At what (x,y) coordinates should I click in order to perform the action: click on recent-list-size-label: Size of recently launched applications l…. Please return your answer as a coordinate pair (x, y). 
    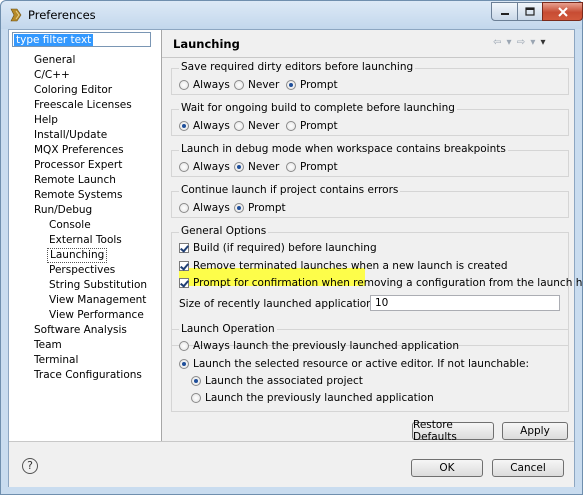
    Looking at the image, I should click on (290, 304).